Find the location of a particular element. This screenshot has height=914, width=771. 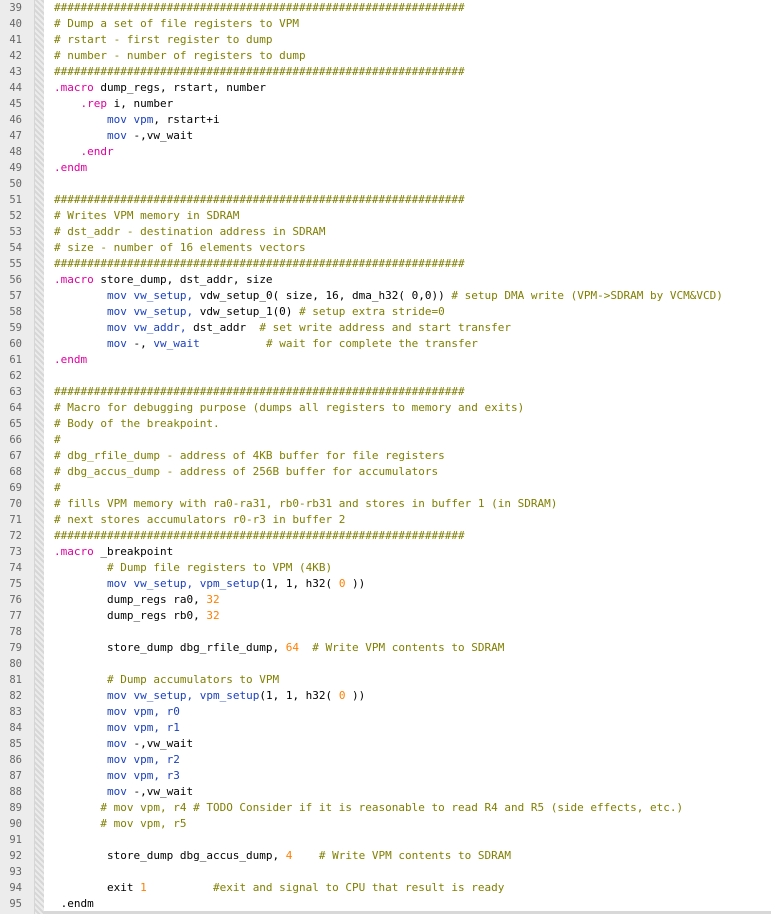

line-number: 56 is located at coordinates (15, 280).